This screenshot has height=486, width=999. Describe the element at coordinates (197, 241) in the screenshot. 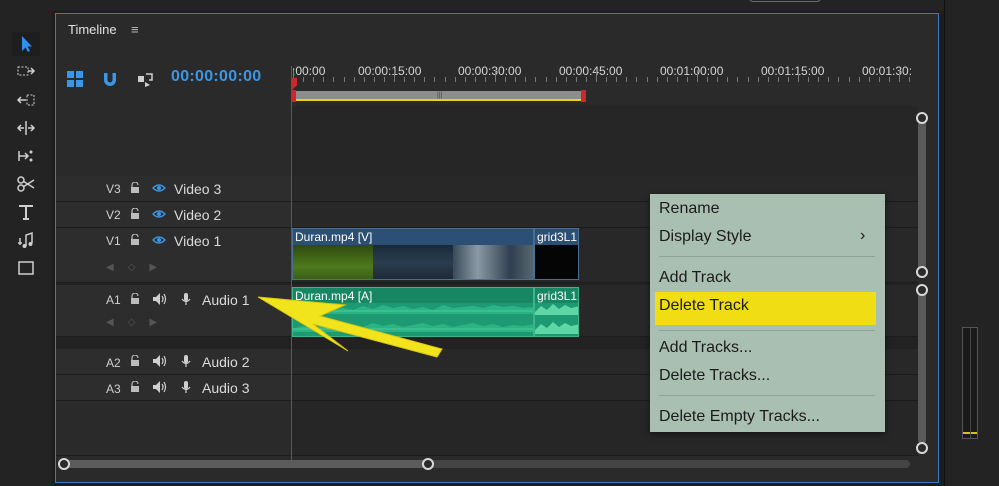

I see `track-name: Video 1` at that location.